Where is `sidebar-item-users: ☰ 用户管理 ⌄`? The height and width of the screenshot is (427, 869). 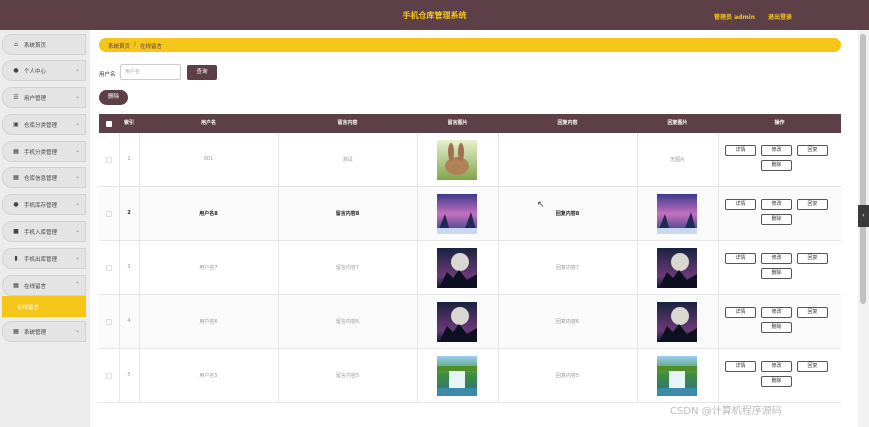 sidebar-item-users: ☰ 用户管理 ⌄ is located at coordinates (44, 97).